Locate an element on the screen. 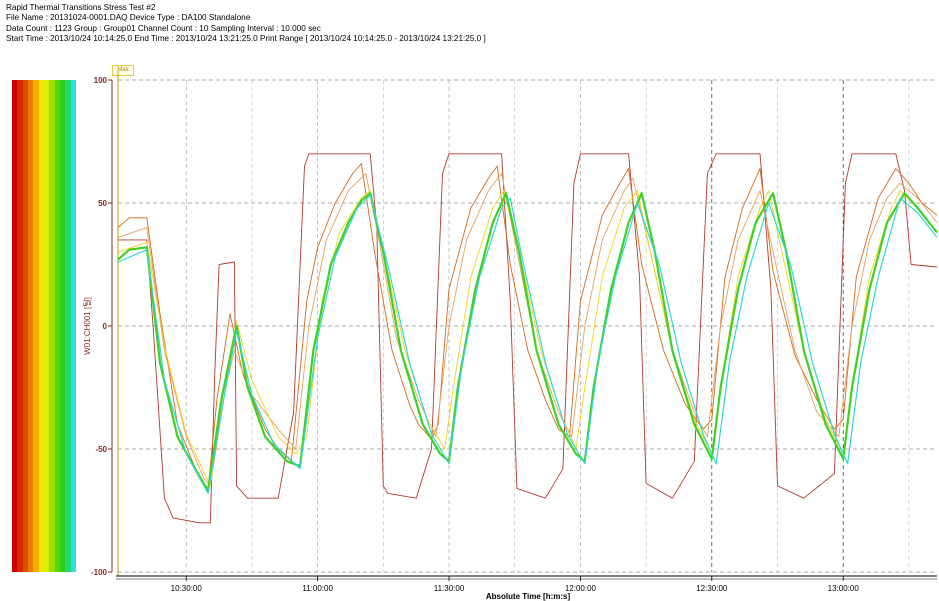 The width and height of the screenshot is (939, 601). x-axis-label: Absolute Time [h:m:s] is located at coordinates (528, 596).